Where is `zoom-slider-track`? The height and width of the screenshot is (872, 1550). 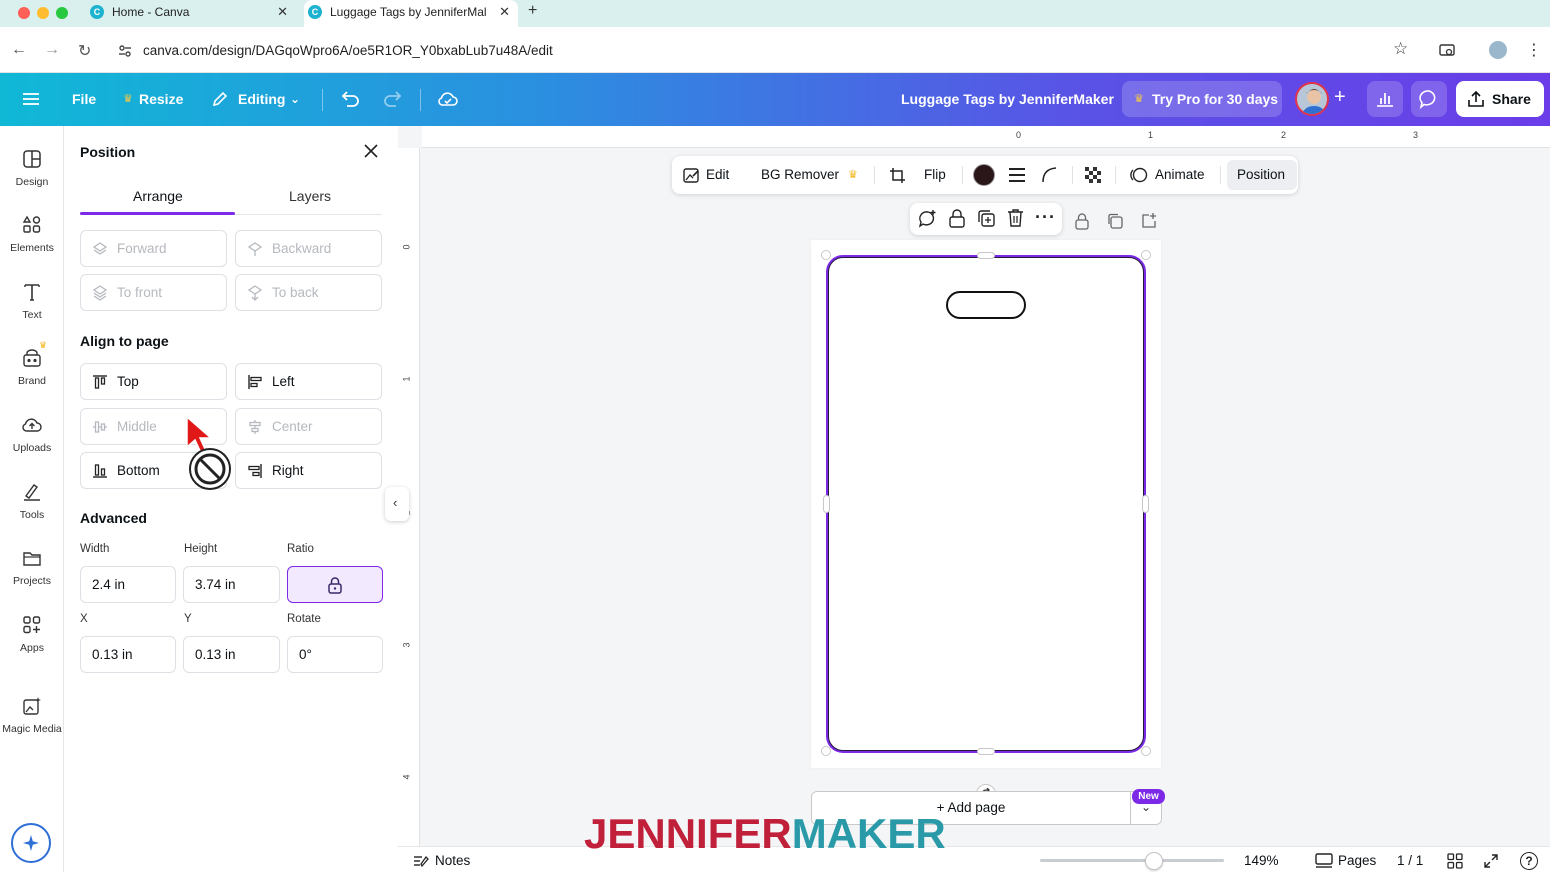
zoom-slider-track is located at coordinates (1132, 860).